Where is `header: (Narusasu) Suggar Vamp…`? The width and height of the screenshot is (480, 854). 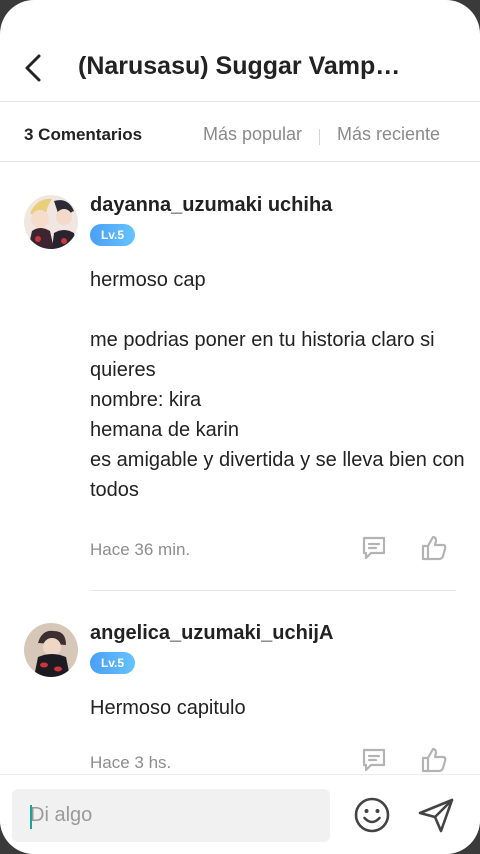 header: (Narusasu) Suggar Vamp… is located at coordinates (240, 51).